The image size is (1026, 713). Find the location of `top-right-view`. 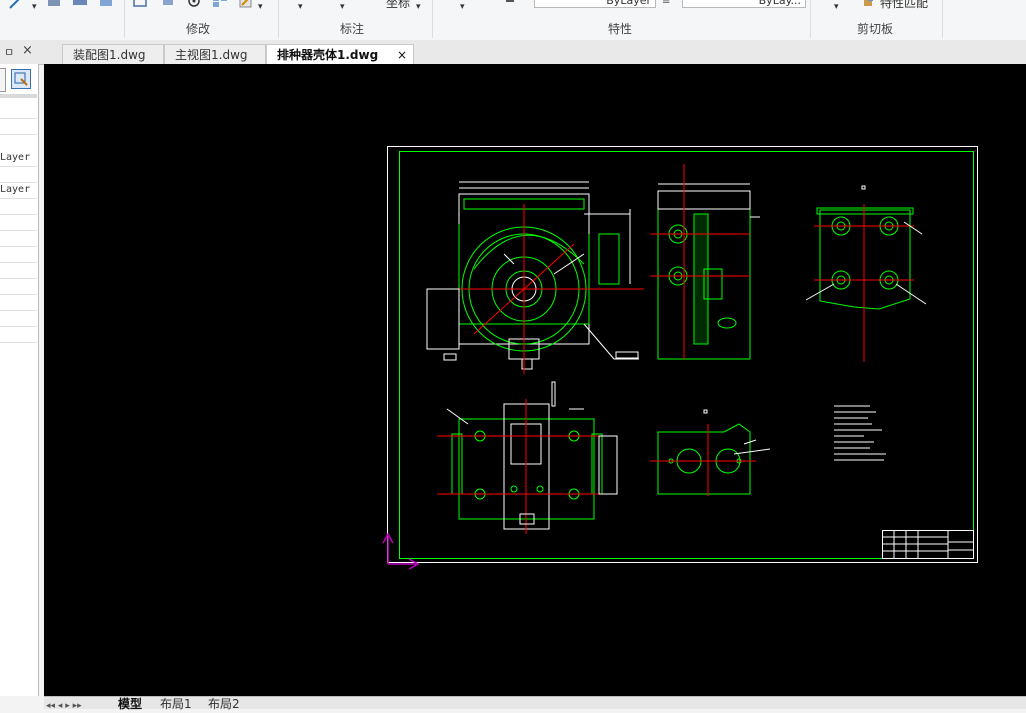

top-right-view is located at coordinates (866, 273).